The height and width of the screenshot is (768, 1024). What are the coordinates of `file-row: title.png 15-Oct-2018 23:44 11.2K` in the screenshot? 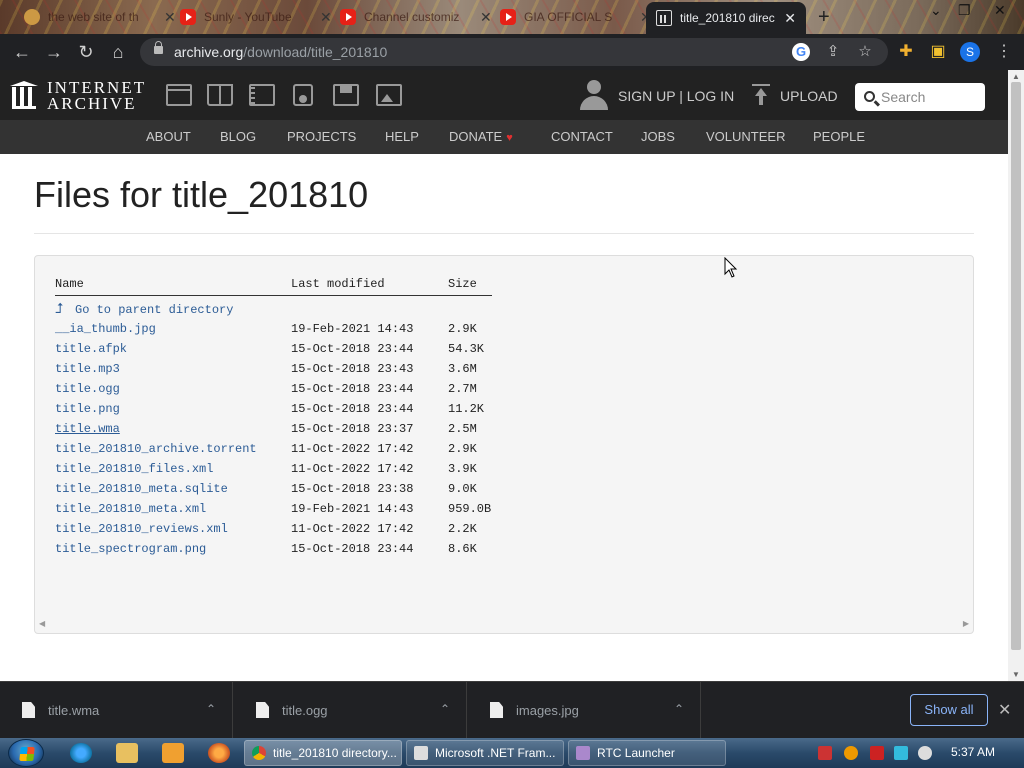 It's located at (335, 412).